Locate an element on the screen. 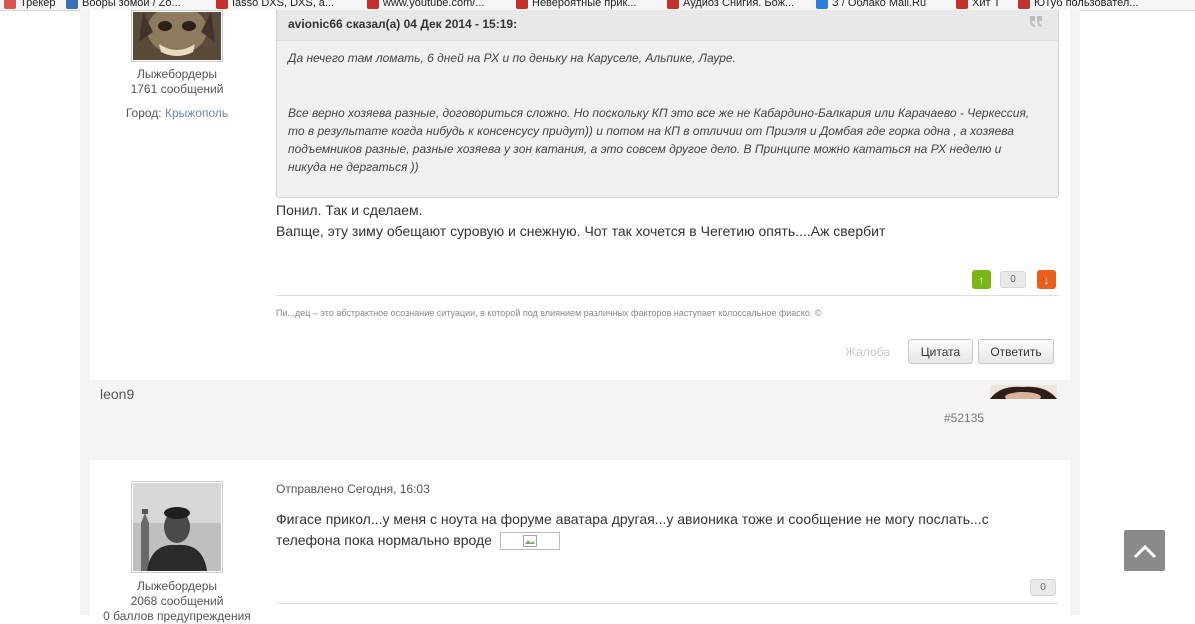 The width and height of the screenshot is (1195, 624). reply-button: Ответить is located at coordinates (1016, 351).